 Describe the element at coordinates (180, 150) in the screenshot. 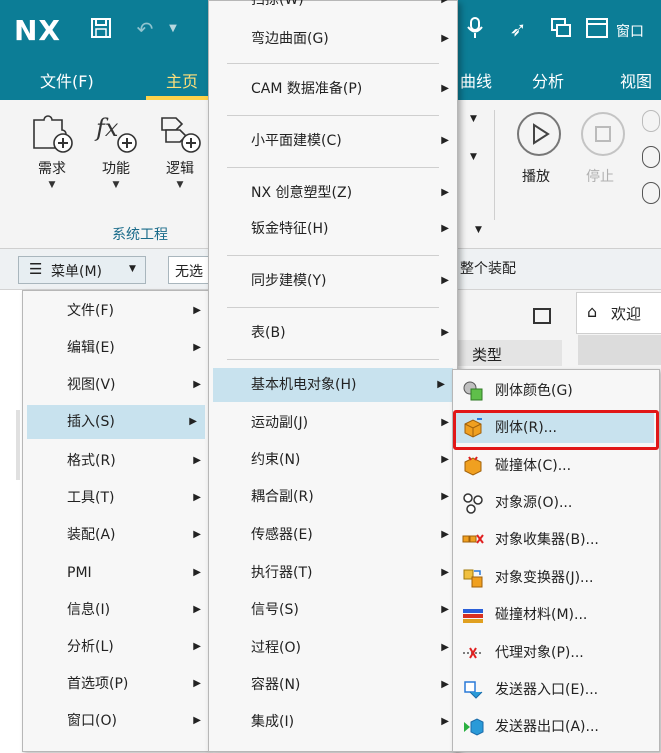

I see `logic-button: 逻辑 ▼` at that location.